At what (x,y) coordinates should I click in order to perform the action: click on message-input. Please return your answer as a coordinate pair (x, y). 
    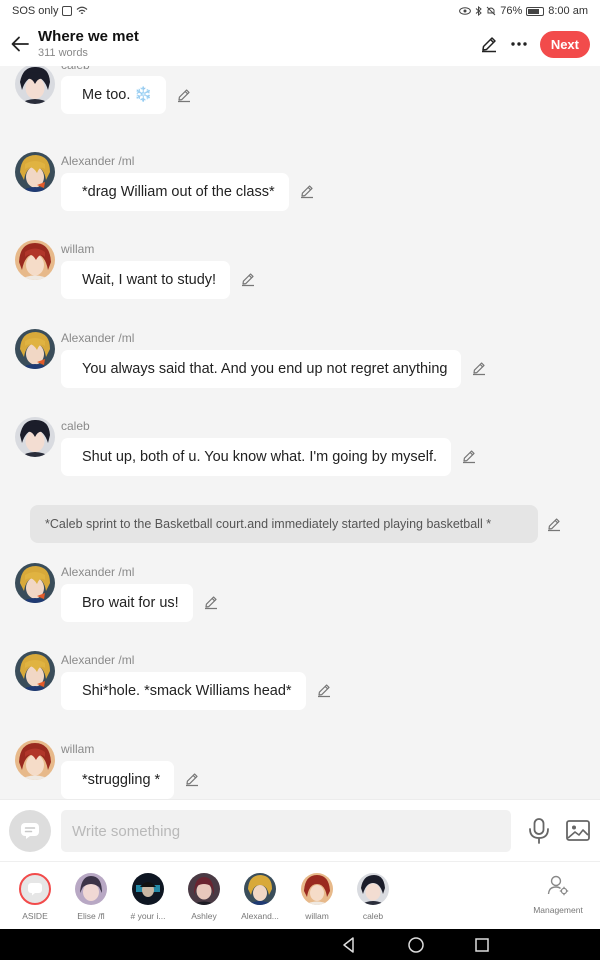
    Looking at the image, I should click on (286, 831).